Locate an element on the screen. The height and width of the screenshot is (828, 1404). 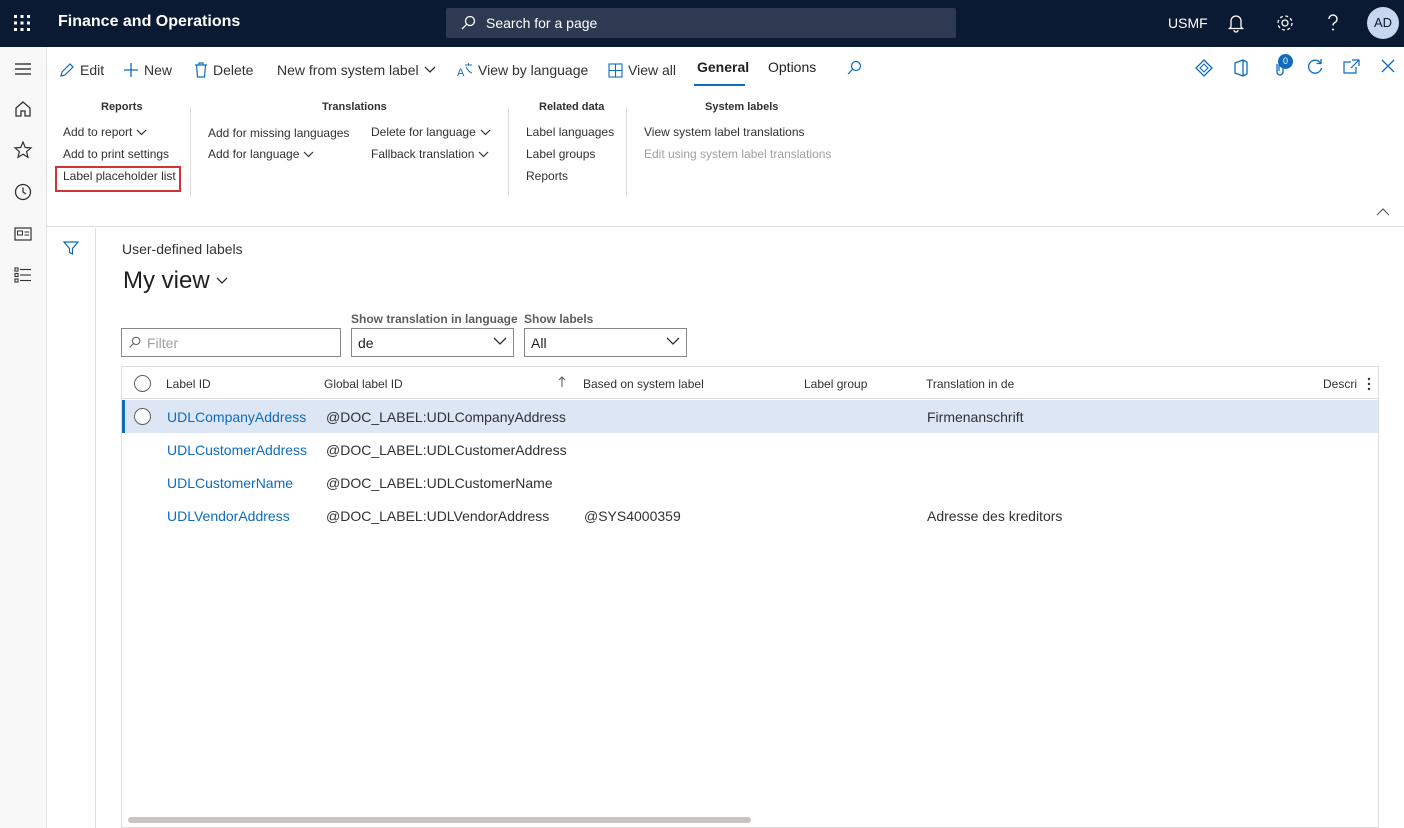
hamburger-menu-icon is located at coordinates (23, 69).